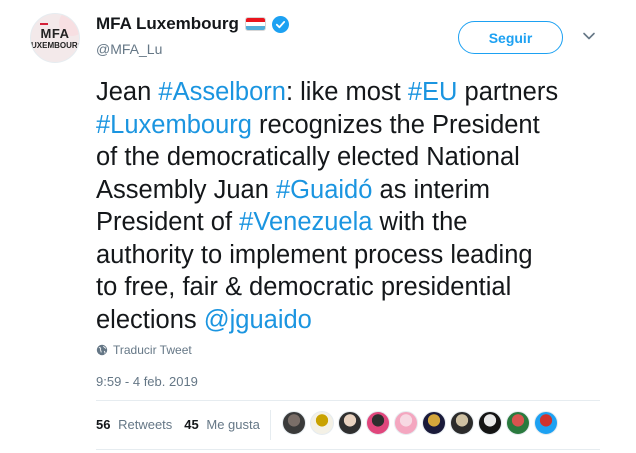 The height and width of the screenshot is (453, 636). I want to click on translate-label: Traducir Tweet, so click(152, 350).